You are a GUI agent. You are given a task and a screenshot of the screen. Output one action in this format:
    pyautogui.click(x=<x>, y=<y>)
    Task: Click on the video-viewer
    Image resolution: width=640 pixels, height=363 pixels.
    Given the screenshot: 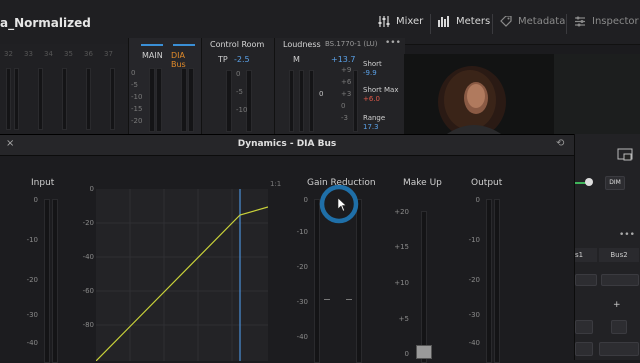 What is the action you would take?
    pyautogui.click(x=522, y=95)
    